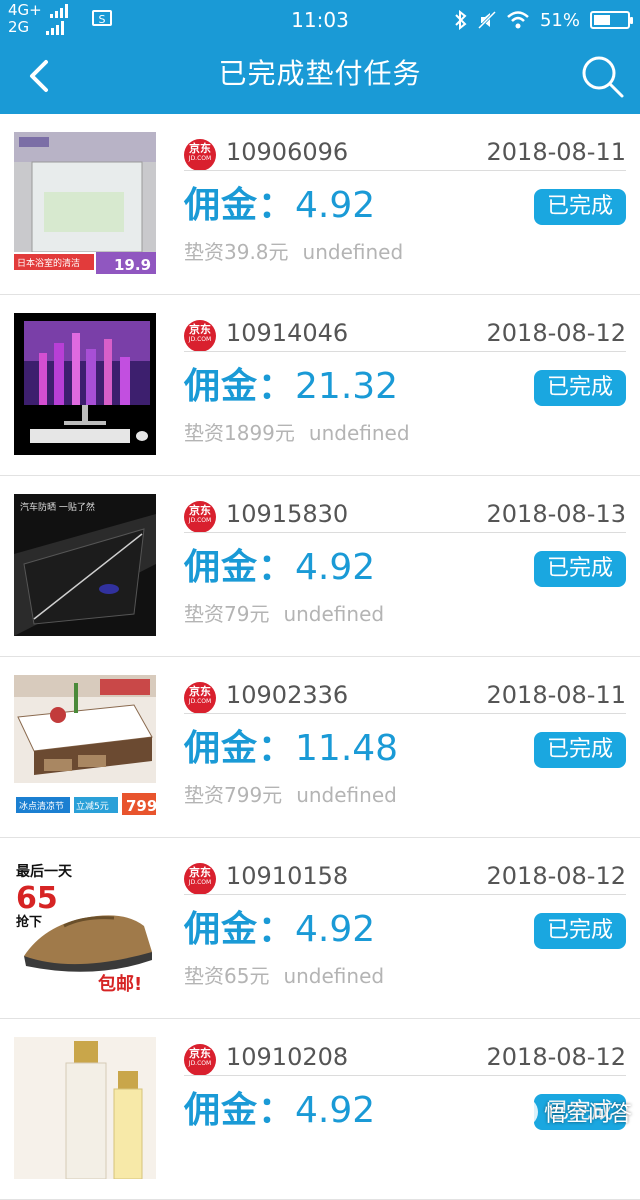 This screenshot has width=640, height=1200. Describe the element at coordinates (320, 73) in the screenshot. I see `page-title: 已完成垫付任务` at that location.